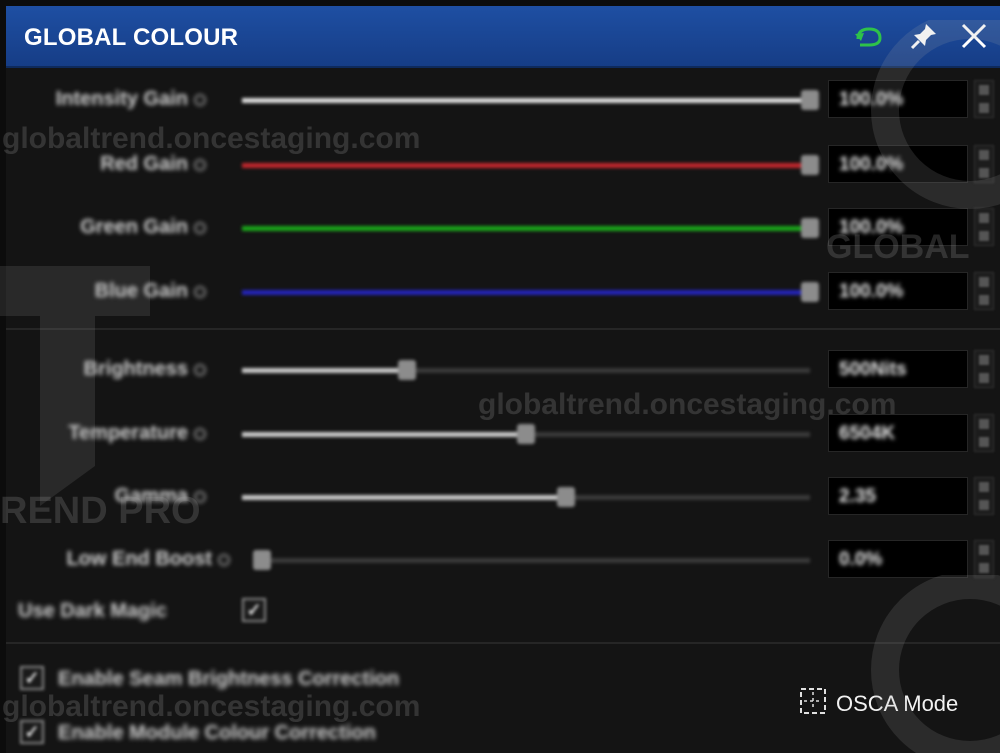  I want to click on slider-row-gamma: Gamma 2.35, so click(503, 497).